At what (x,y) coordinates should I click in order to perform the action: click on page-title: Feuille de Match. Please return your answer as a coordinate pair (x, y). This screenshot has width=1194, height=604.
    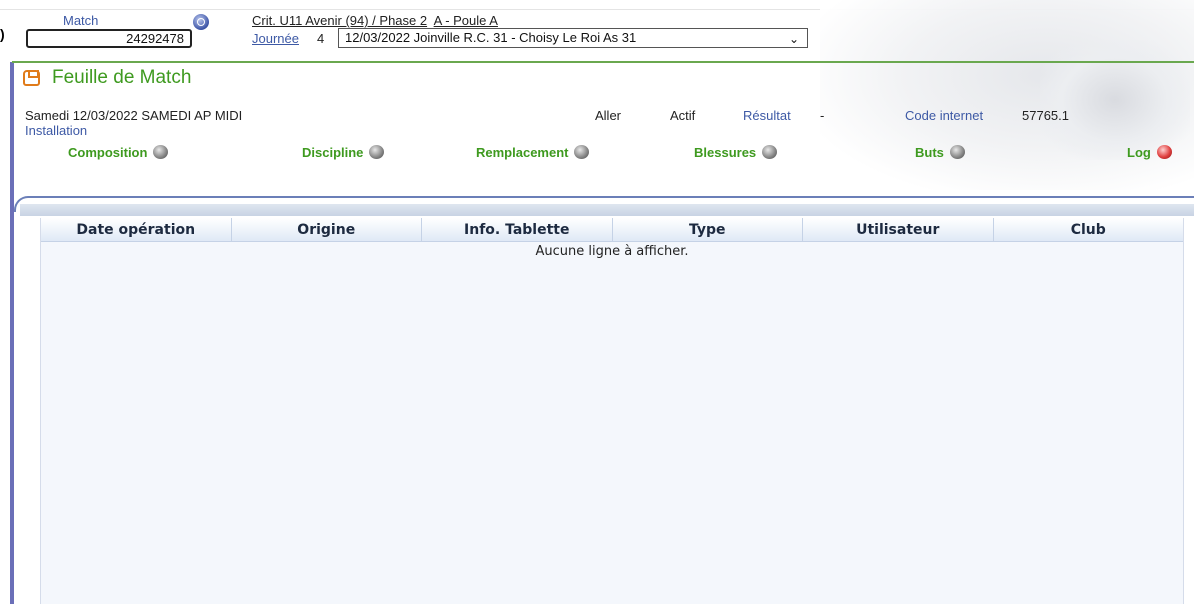
    Looking at the image, I should click on (122, 77).